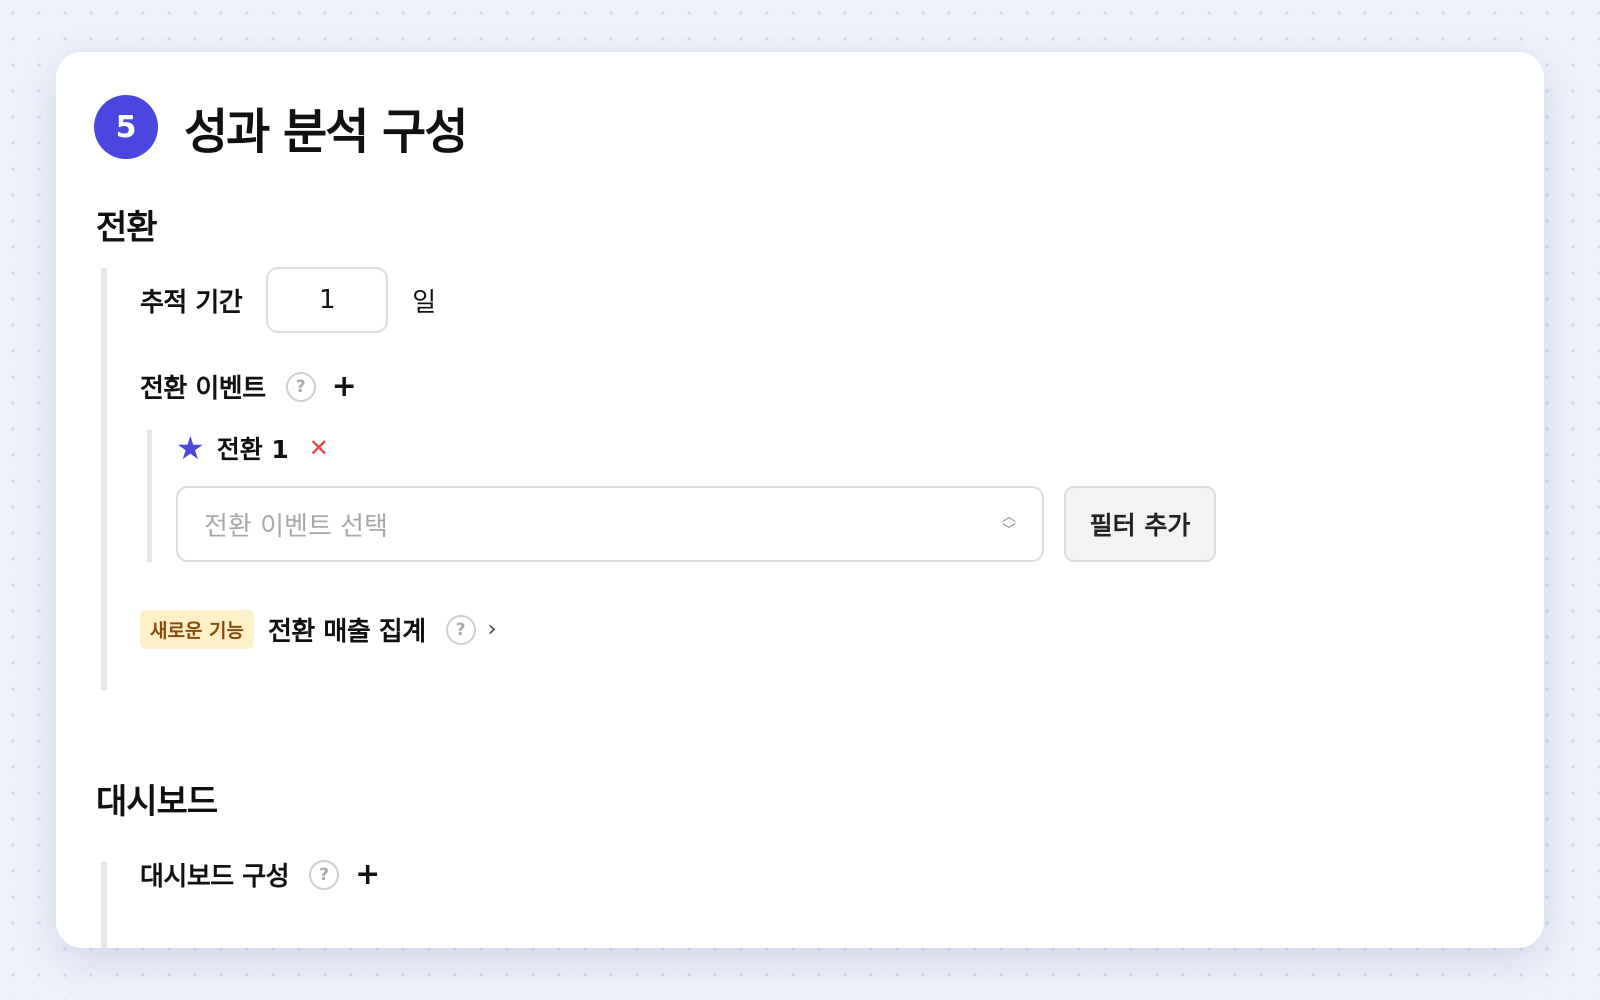 This screenshot has height=1000, width=1600. What do you see at coordinates (1140, 524) in the screenshot?
I see `add-filter-button: 필터 추가` at bounding box center [1140, 524].